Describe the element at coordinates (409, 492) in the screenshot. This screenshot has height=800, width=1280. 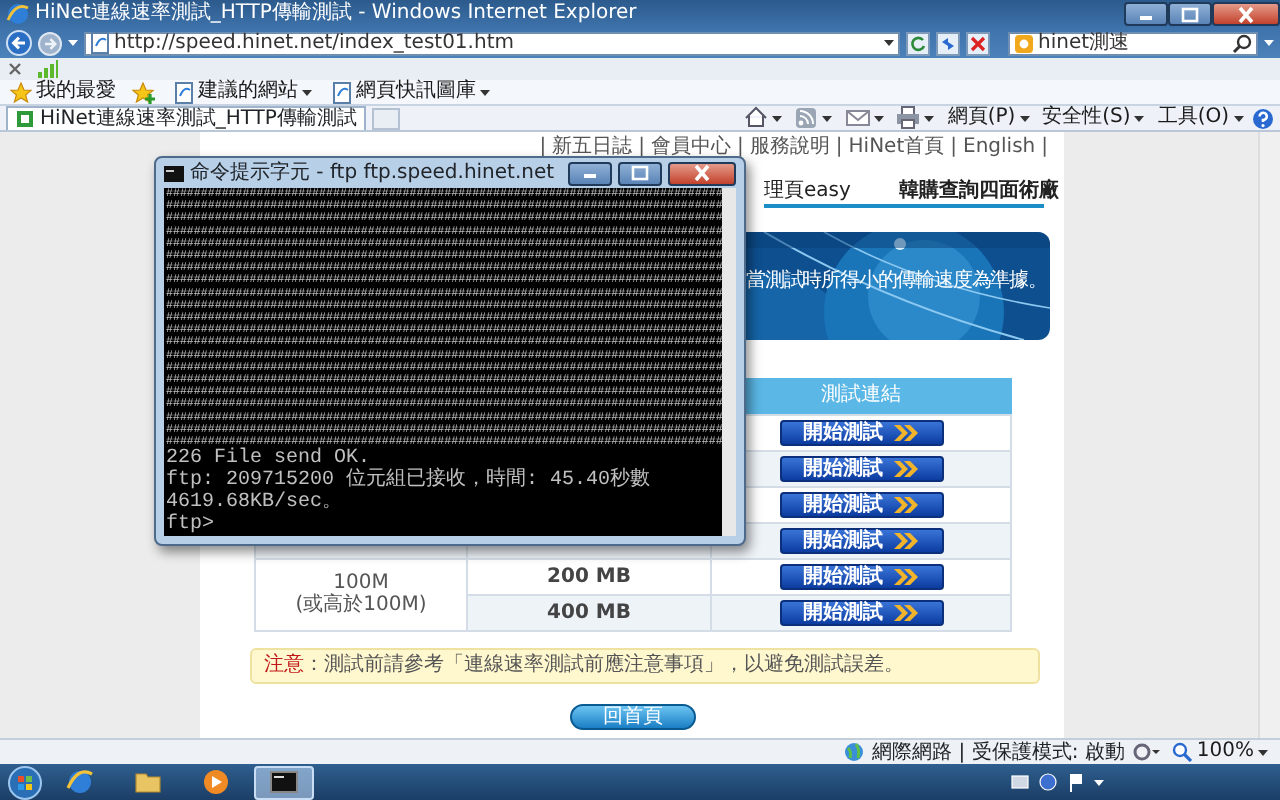
I see `console-line: ftp: 209715200 位元組已接收，時間: 45.40秒數 4619.68KB/sec。` at that location.